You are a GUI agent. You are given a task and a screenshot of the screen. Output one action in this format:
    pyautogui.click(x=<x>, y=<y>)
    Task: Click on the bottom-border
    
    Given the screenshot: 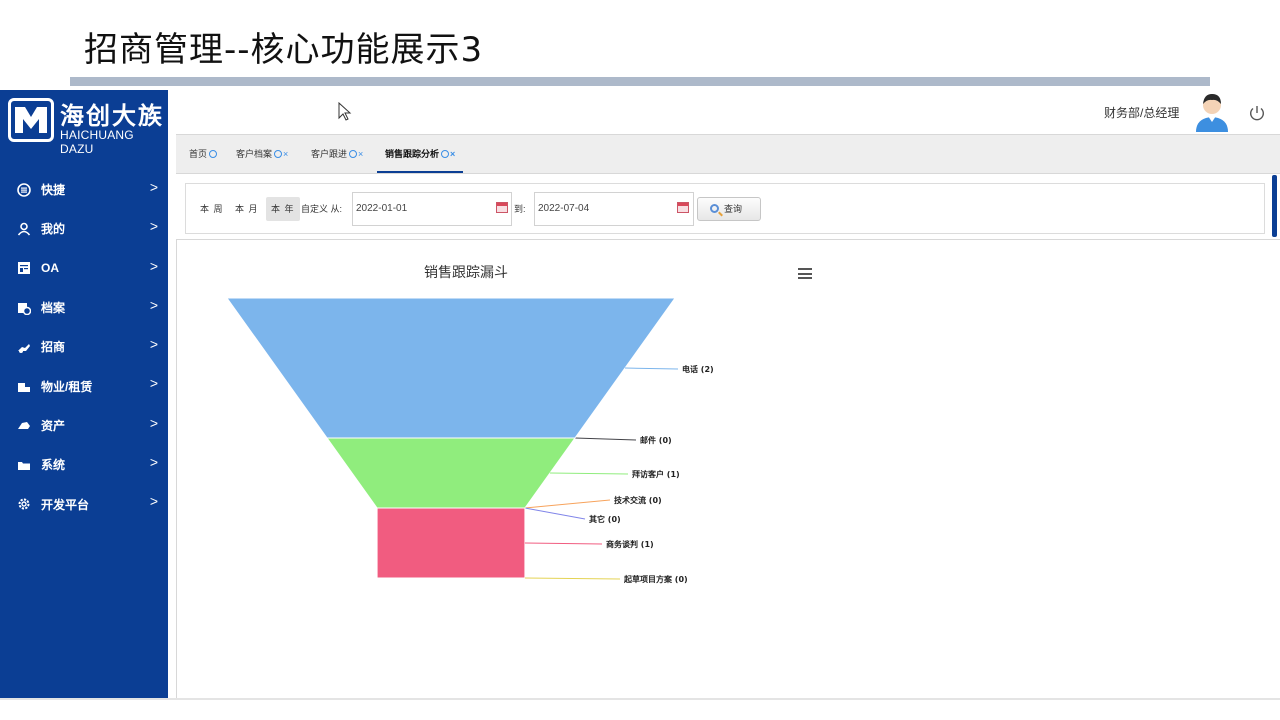 What is the action you would take?
    pyautogui.click(x=640, y=699)
    